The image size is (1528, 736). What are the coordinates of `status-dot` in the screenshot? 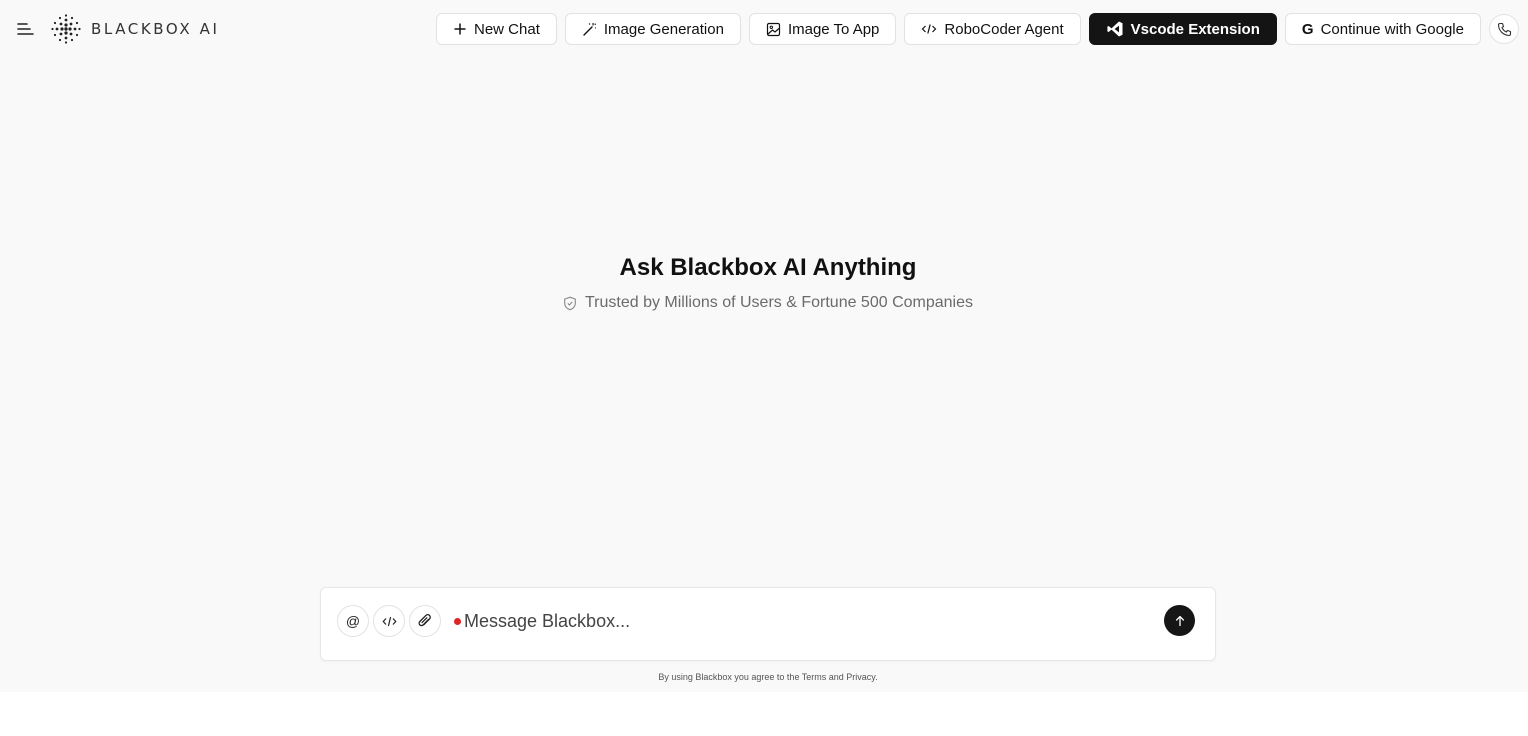 It's located at (457, 621).